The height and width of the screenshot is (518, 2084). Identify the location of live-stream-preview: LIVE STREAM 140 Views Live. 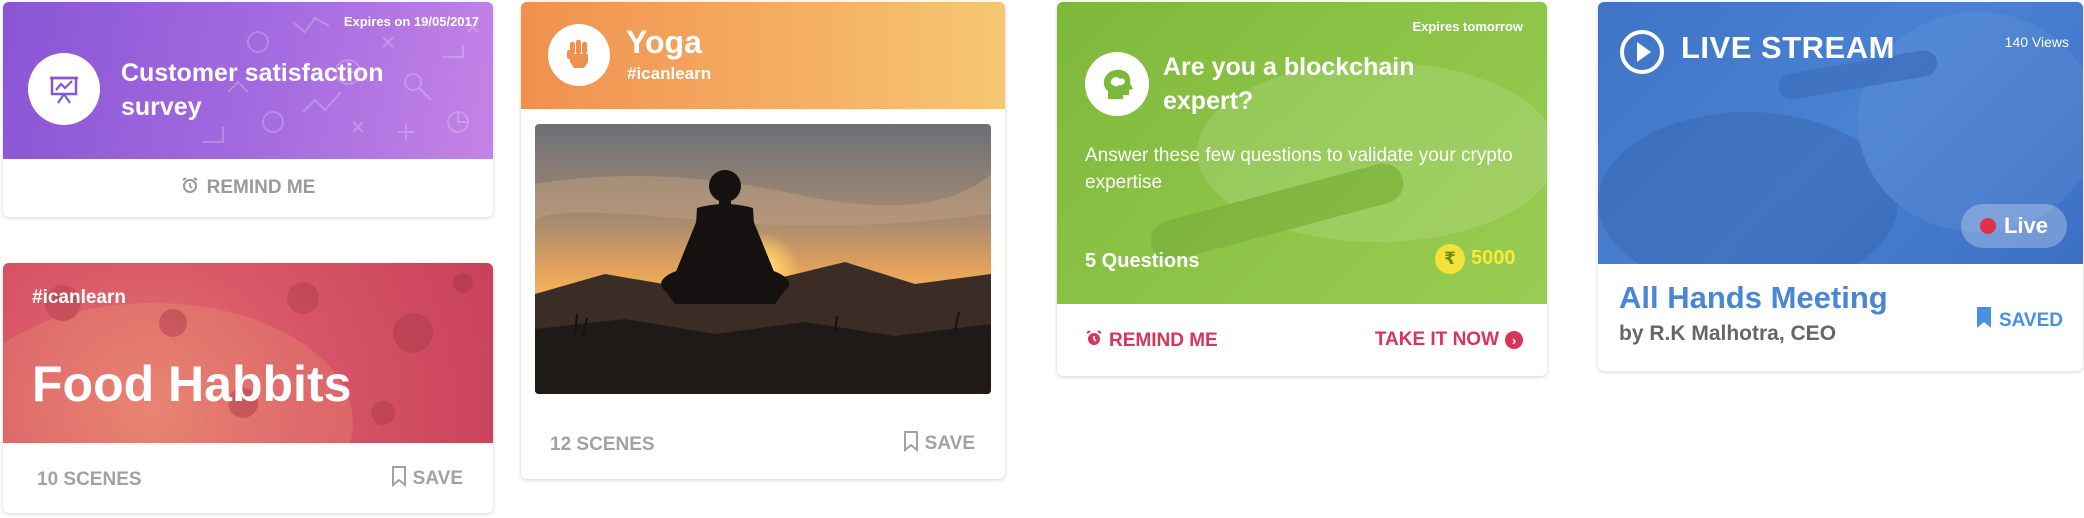
(1840, 133).